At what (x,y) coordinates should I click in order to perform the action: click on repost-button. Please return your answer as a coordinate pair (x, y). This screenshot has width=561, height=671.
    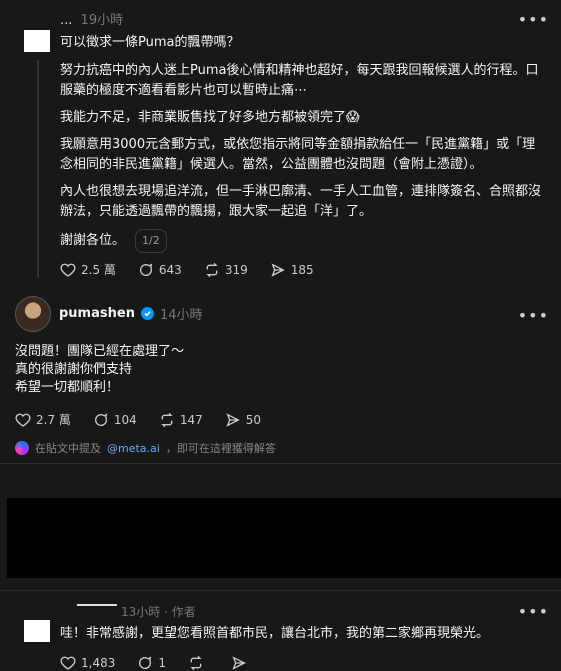
    Looking at the image, I should click on (198, 663).